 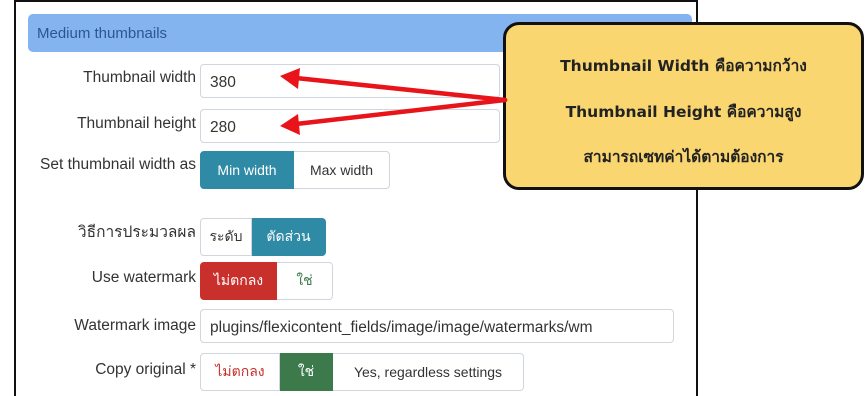 What do you see at coordinates (342, 170) in the screenshot?
I see `max-width-button: Max width` at bounding box center [342, 170].